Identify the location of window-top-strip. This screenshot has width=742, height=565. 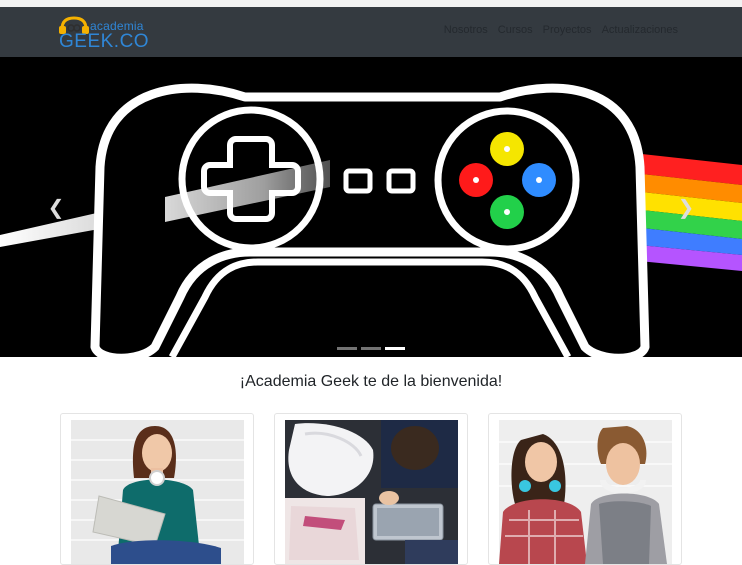
(371, 3).